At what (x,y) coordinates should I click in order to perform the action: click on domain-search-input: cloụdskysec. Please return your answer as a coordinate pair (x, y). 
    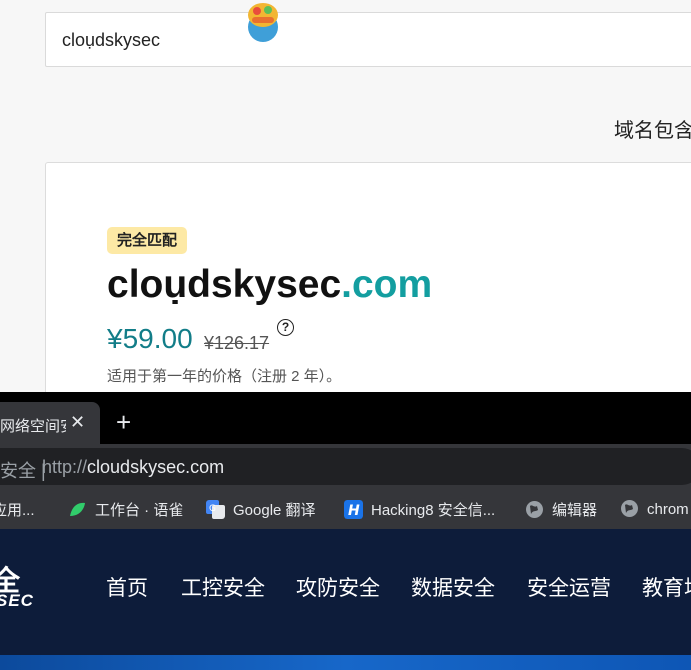
    Looking at the image, I should click on (368, 35).